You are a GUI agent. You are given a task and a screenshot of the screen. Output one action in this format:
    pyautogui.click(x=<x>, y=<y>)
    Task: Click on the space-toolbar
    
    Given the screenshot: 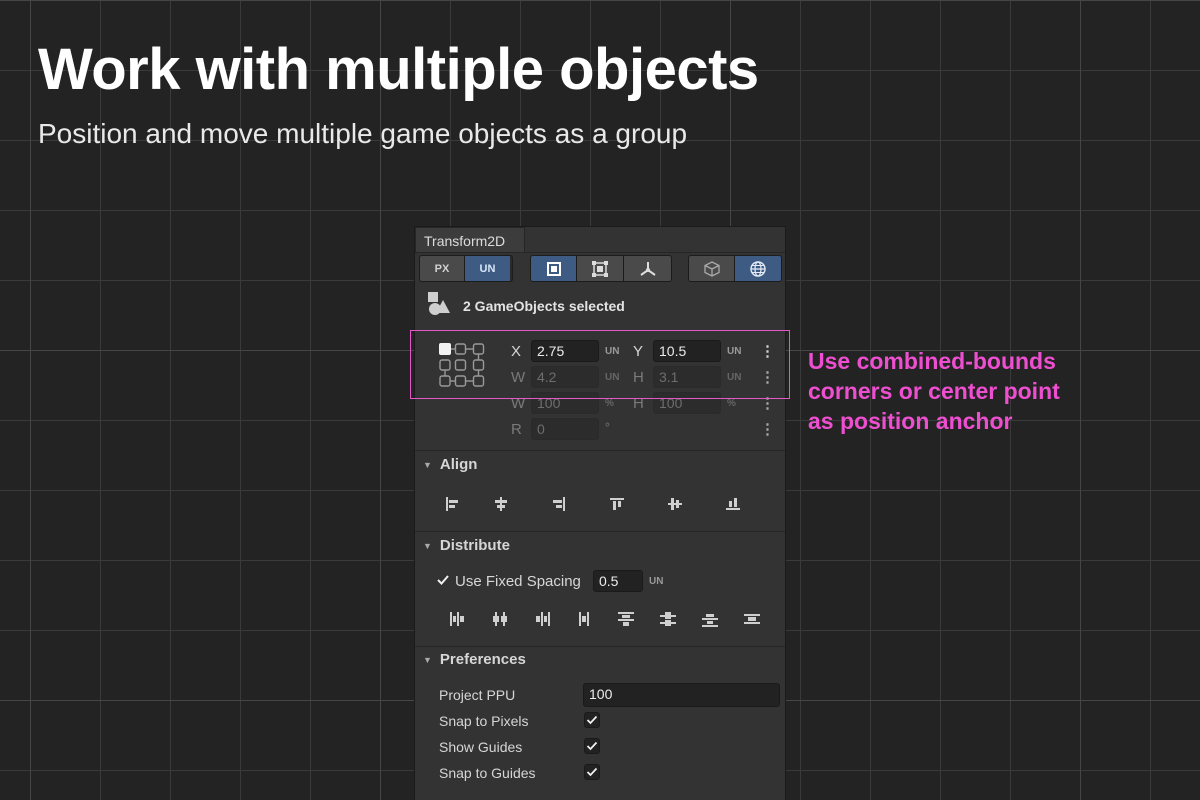 What is the action you would take?
    pyautogui.click(x=735, y=268)
    